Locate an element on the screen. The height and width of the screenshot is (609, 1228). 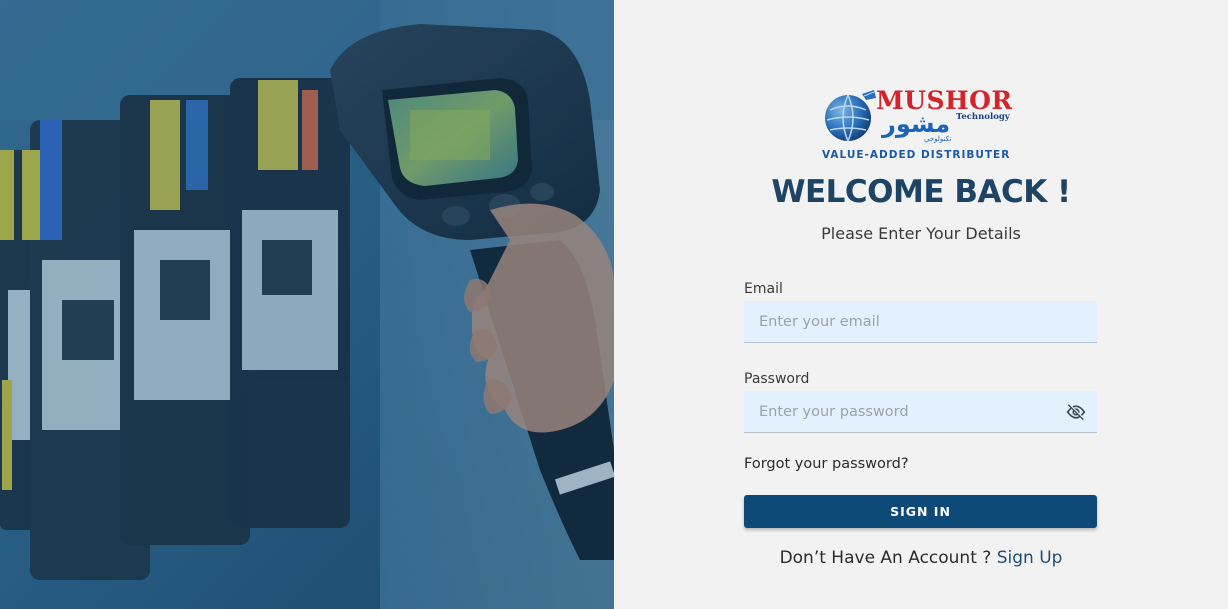
brand-technology: Technology is located at coordinates (983, 117).